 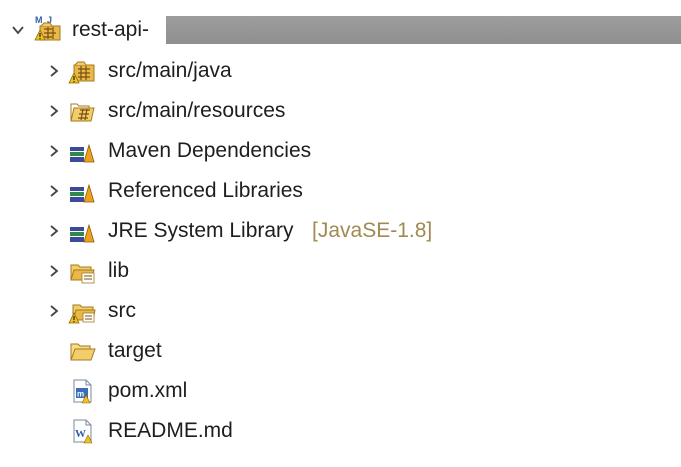 I want to click on markdown-file-icon: W, so click(x=82, y=431).